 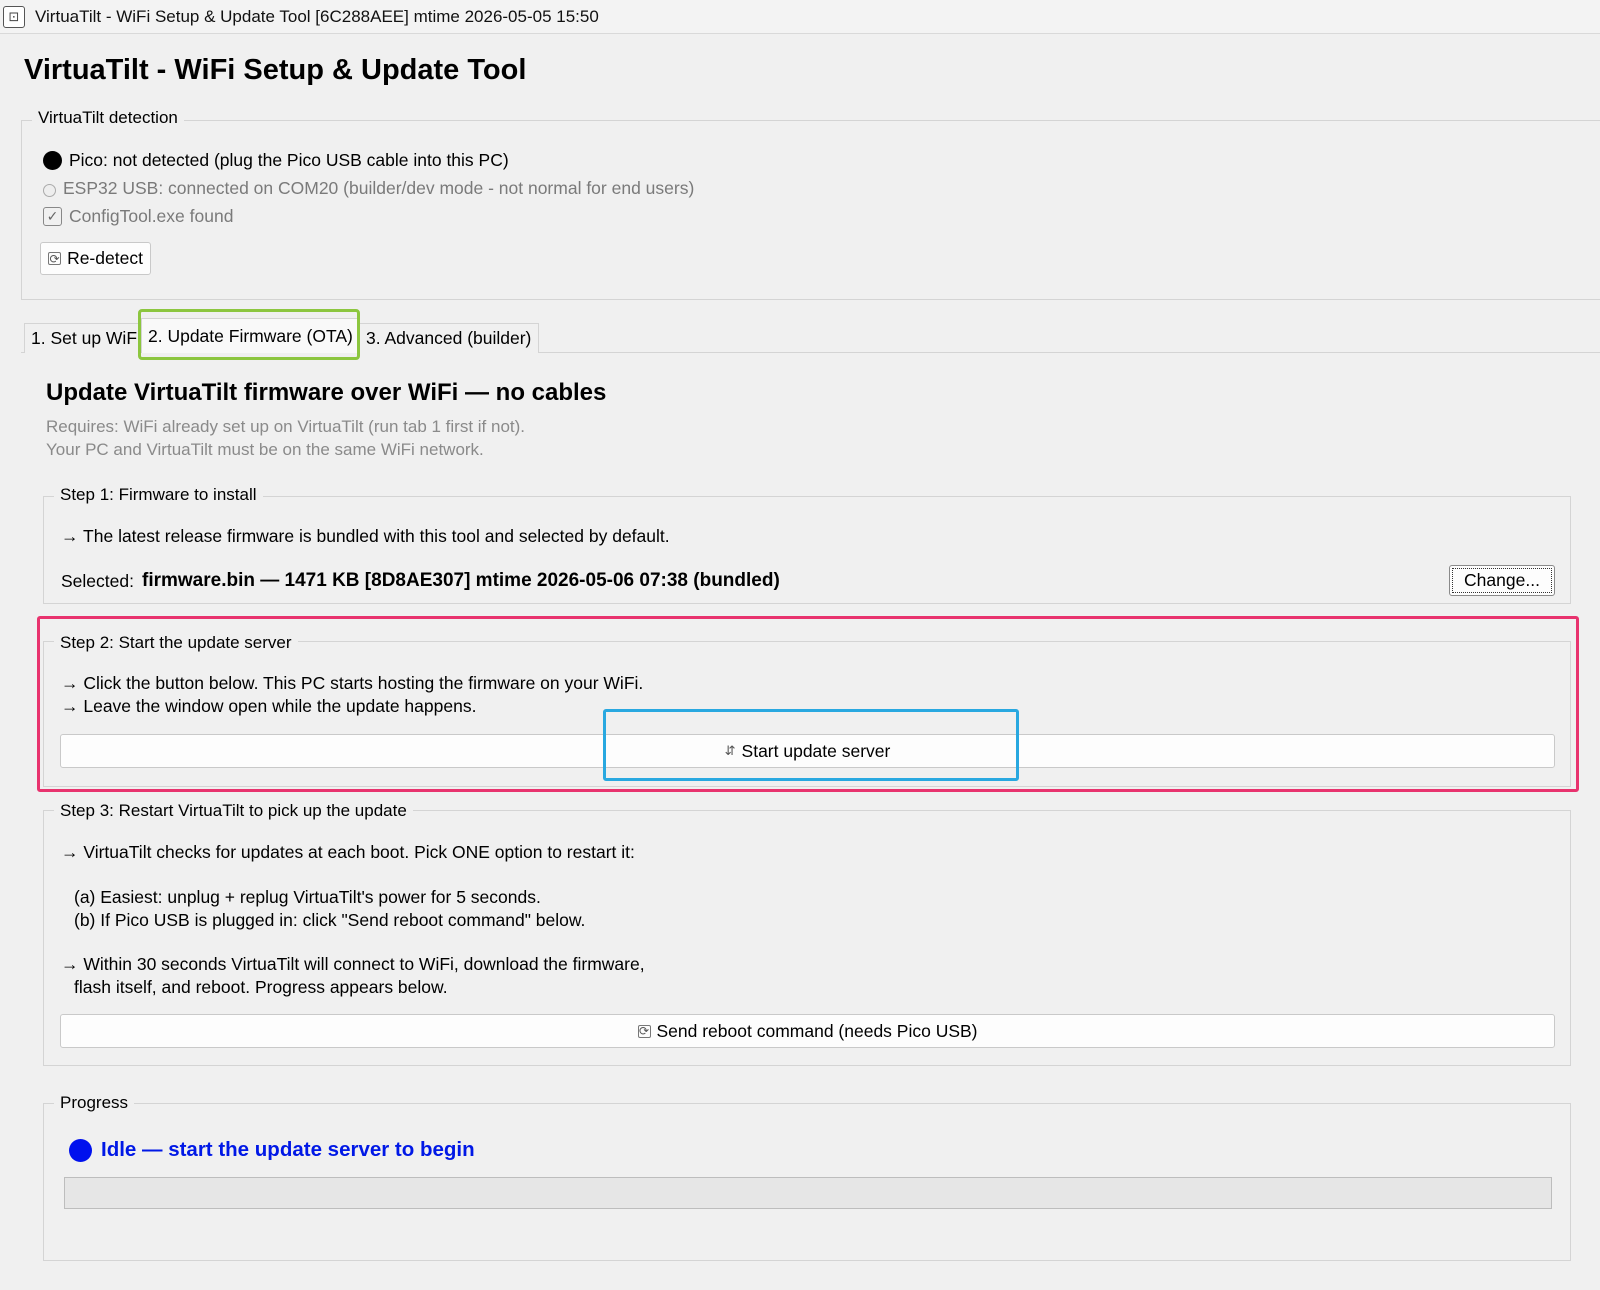 I want to click on configtool-status-row: ✓ ConfigTool.exe found, so click(x=138, y=216).